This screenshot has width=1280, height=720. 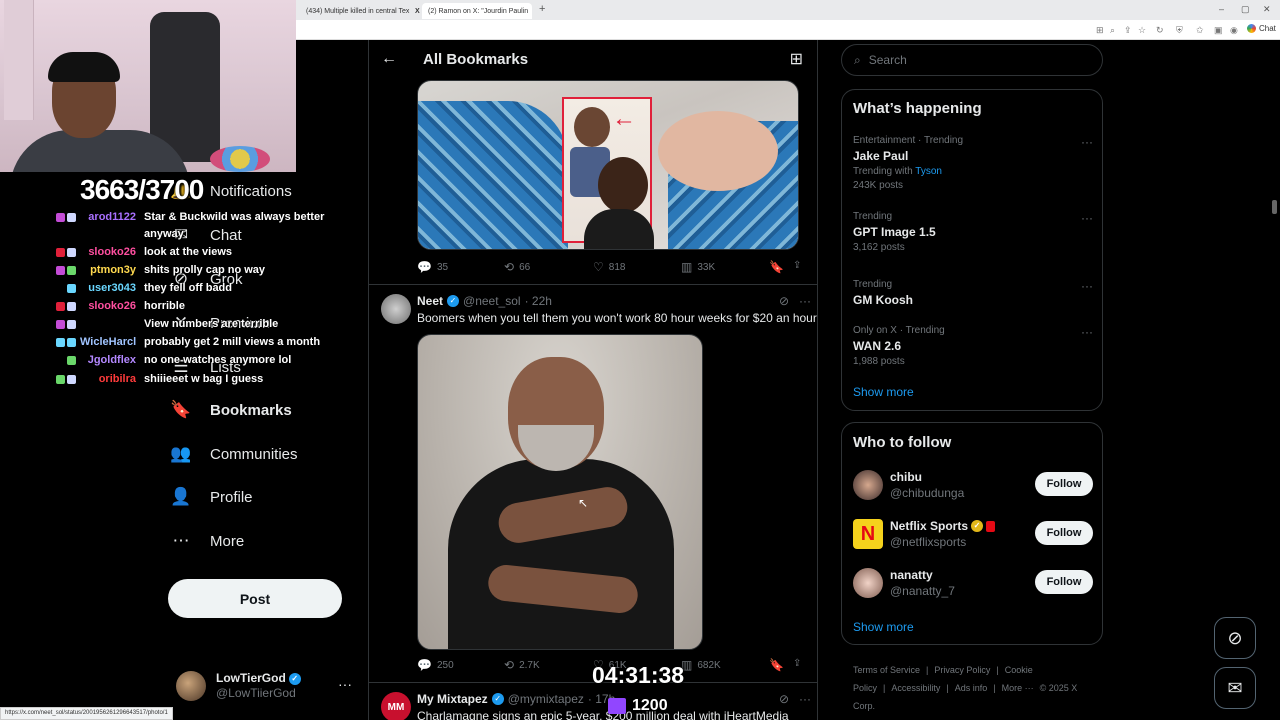 I want to click on sidebar-item-label: Profile, so click(x=231, y=497).